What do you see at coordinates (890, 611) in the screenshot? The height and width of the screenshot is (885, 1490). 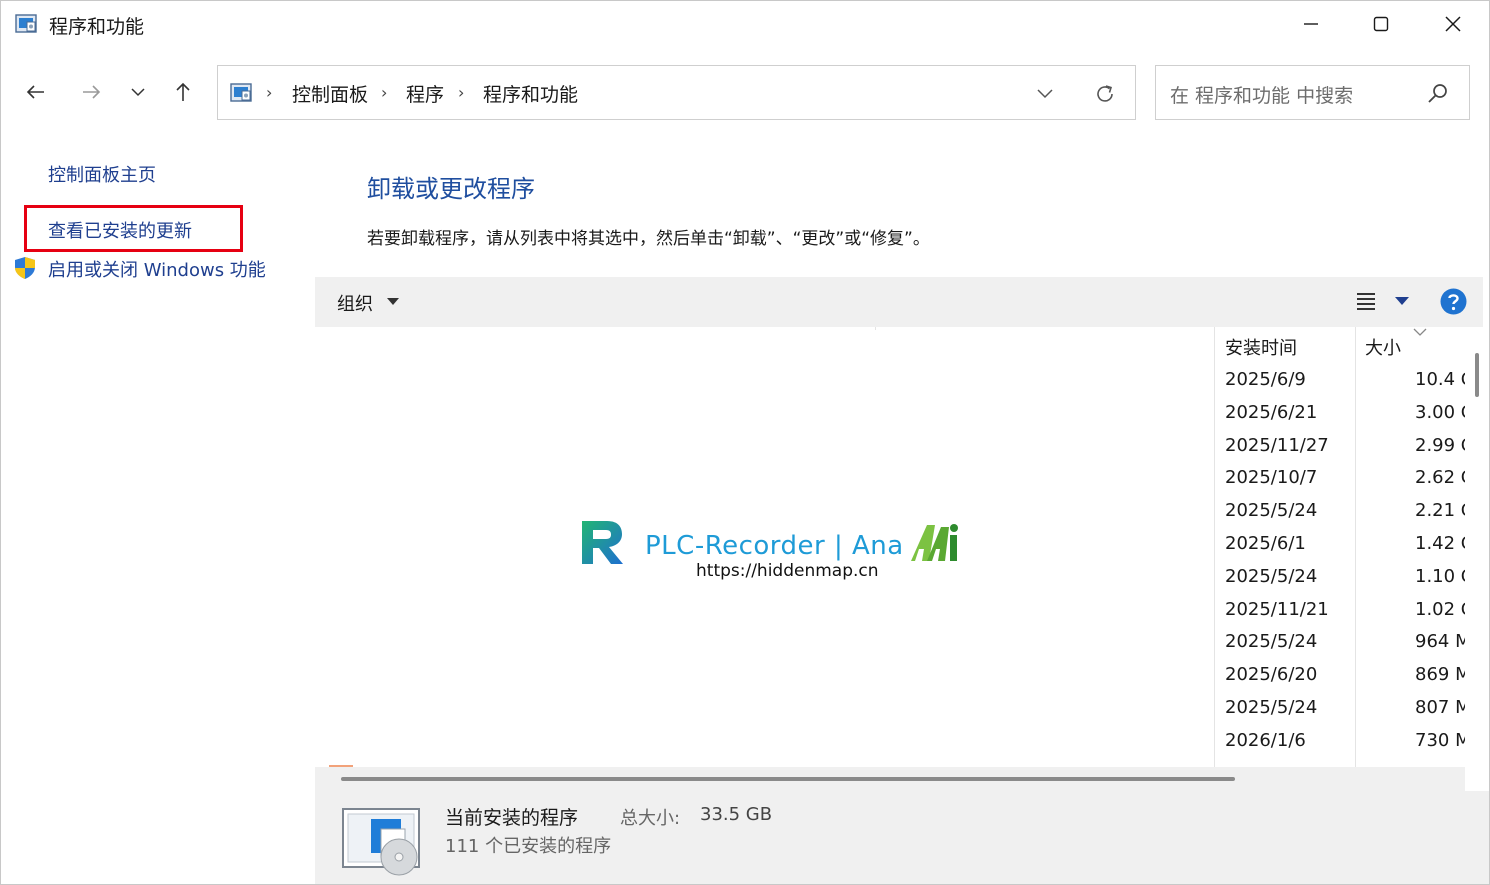 I see `table-row: 2025/11/21 1.02 GB` at bounding box center [890, 611].